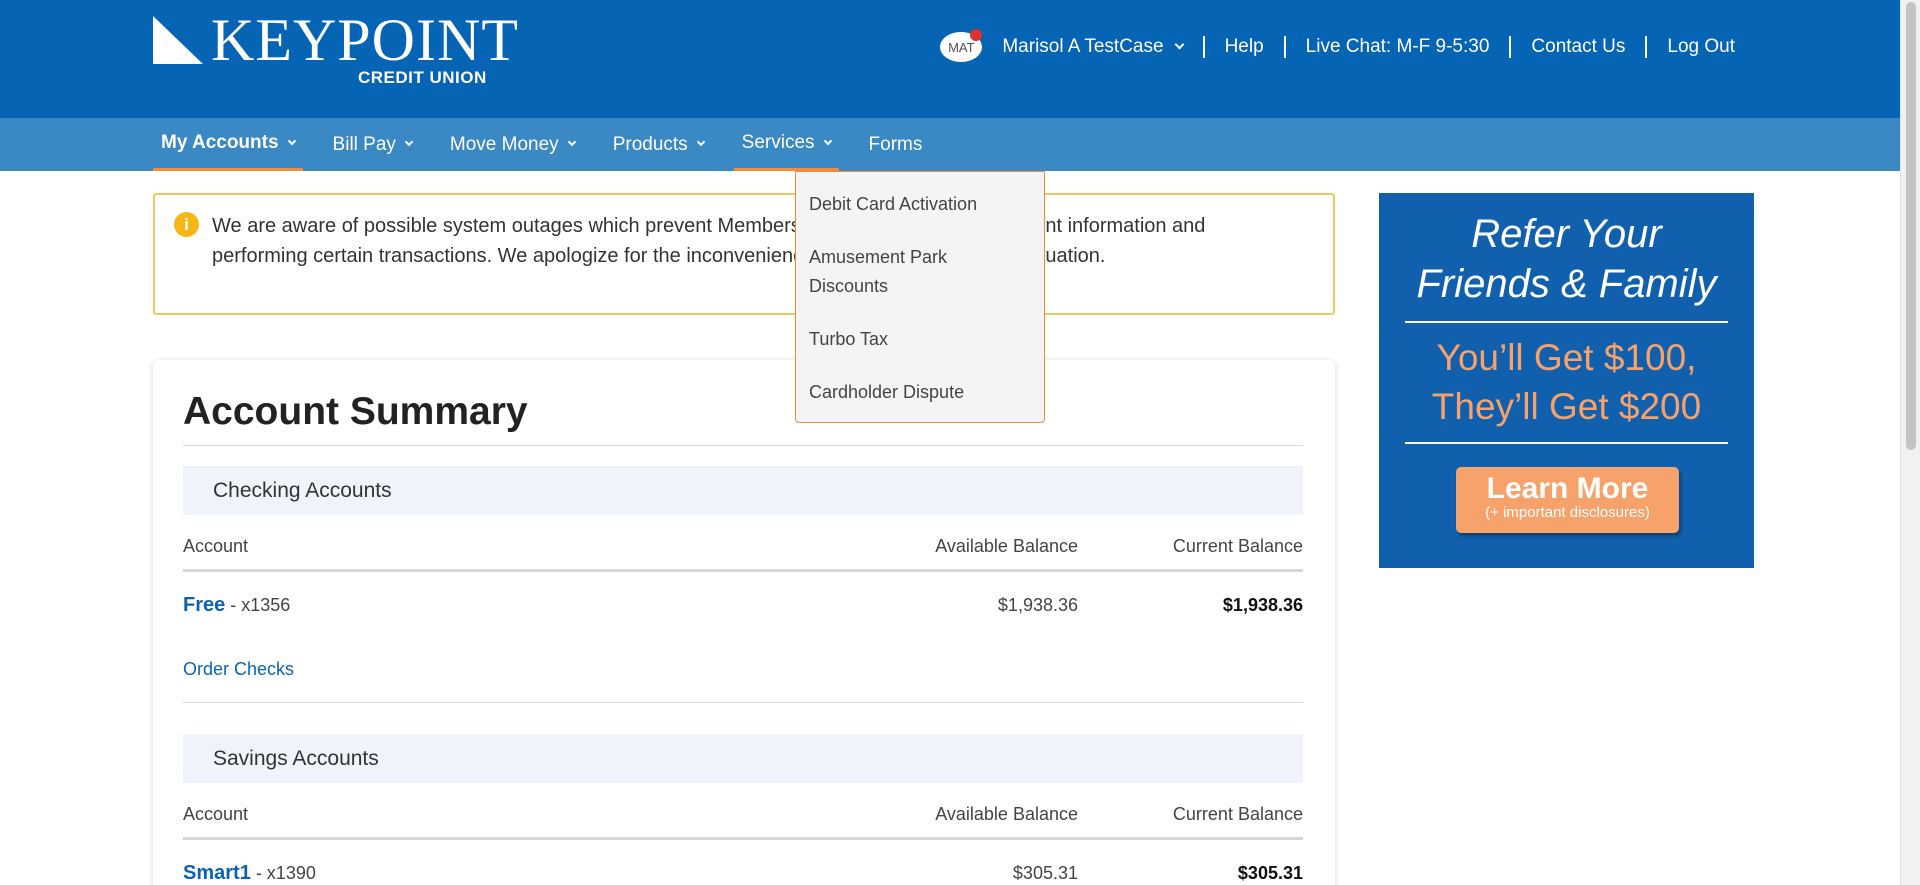  I want to click on menu-item-cardholder-dispute: Cardholder Dispute, so click(920, 392).